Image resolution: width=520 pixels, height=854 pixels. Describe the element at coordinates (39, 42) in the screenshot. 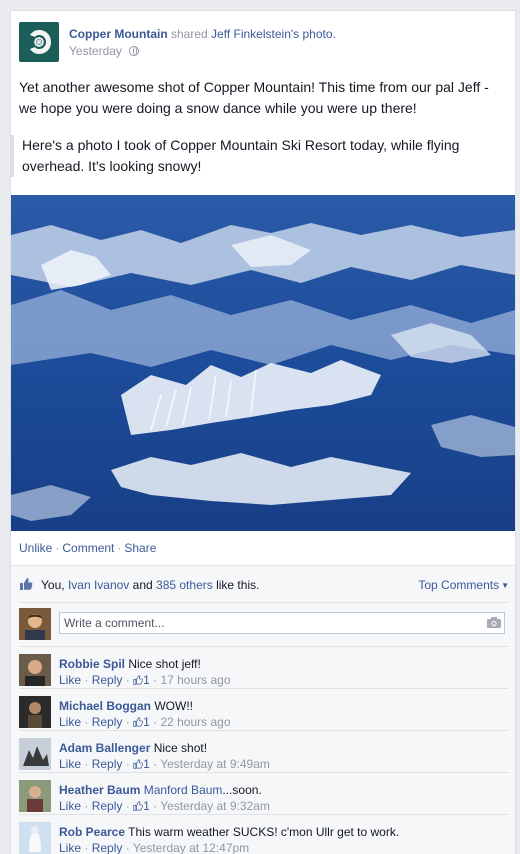

I see `page-avatar` at that location.